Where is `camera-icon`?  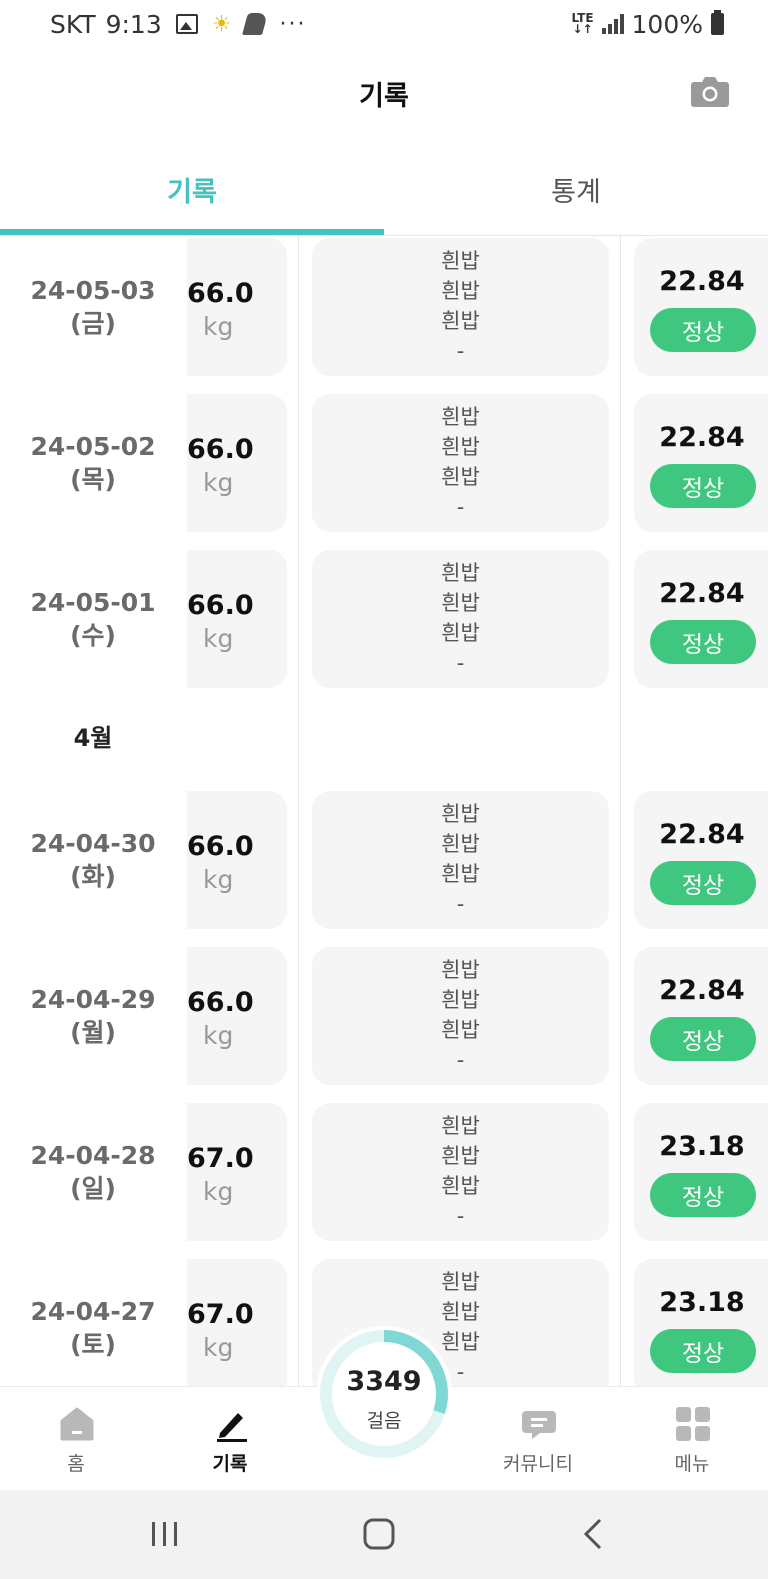 camera-icon is located at coordinates (710, 91).